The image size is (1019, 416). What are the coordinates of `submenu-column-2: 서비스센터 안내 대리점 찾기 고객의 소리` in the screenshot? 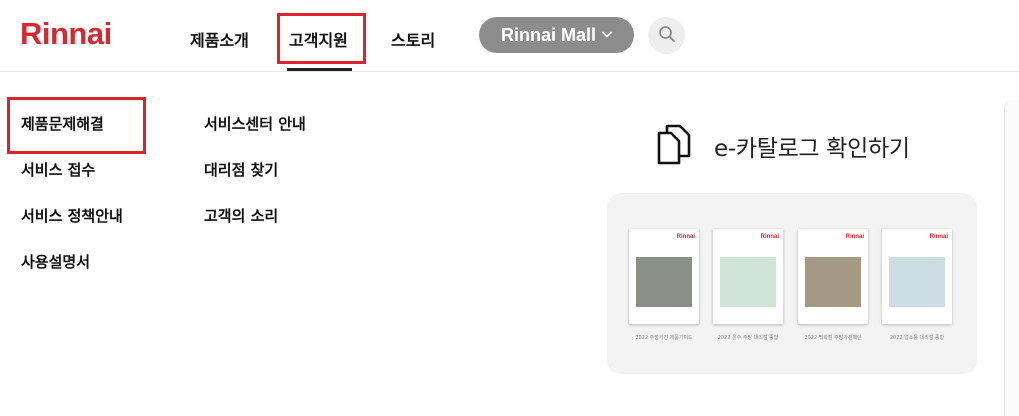 It's located at (255, 182).